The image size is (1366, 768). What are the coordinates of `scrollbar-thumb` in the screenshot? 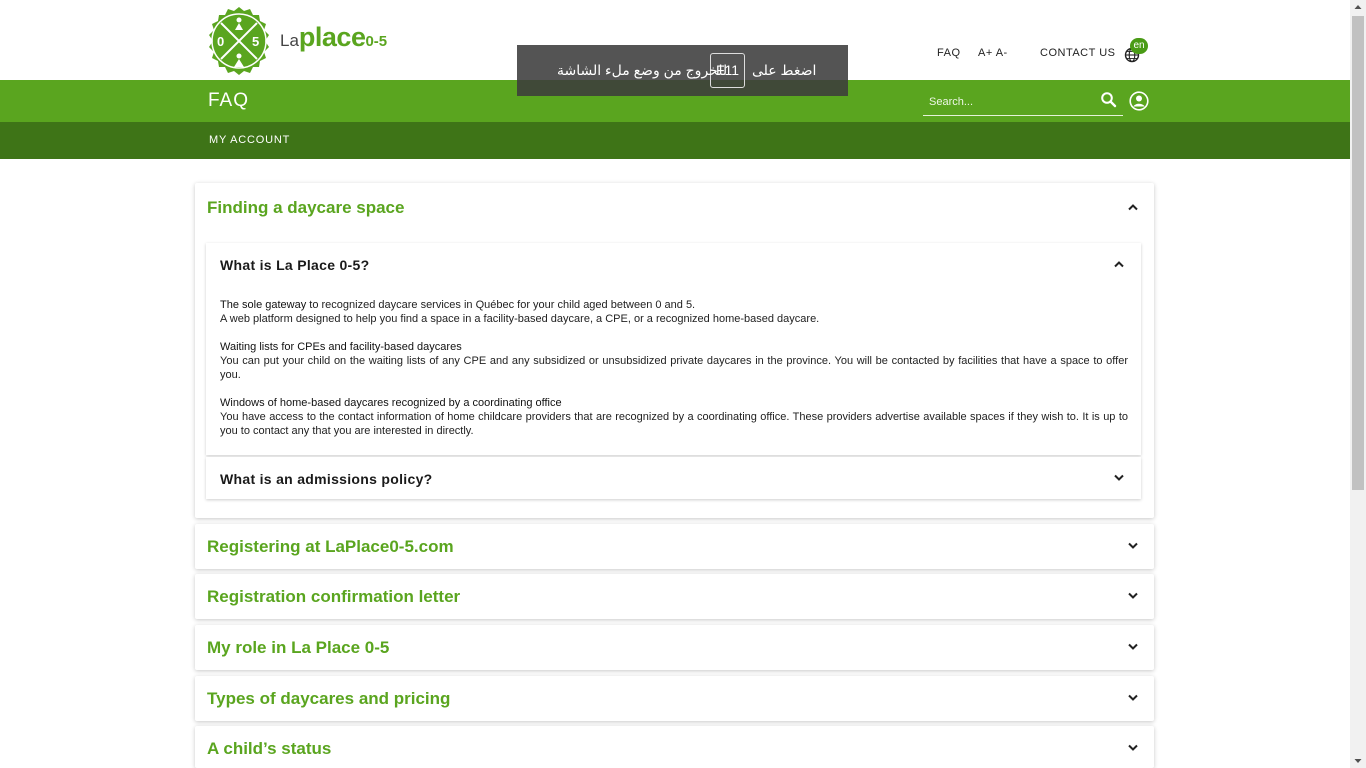 It's located at (1358, 253).